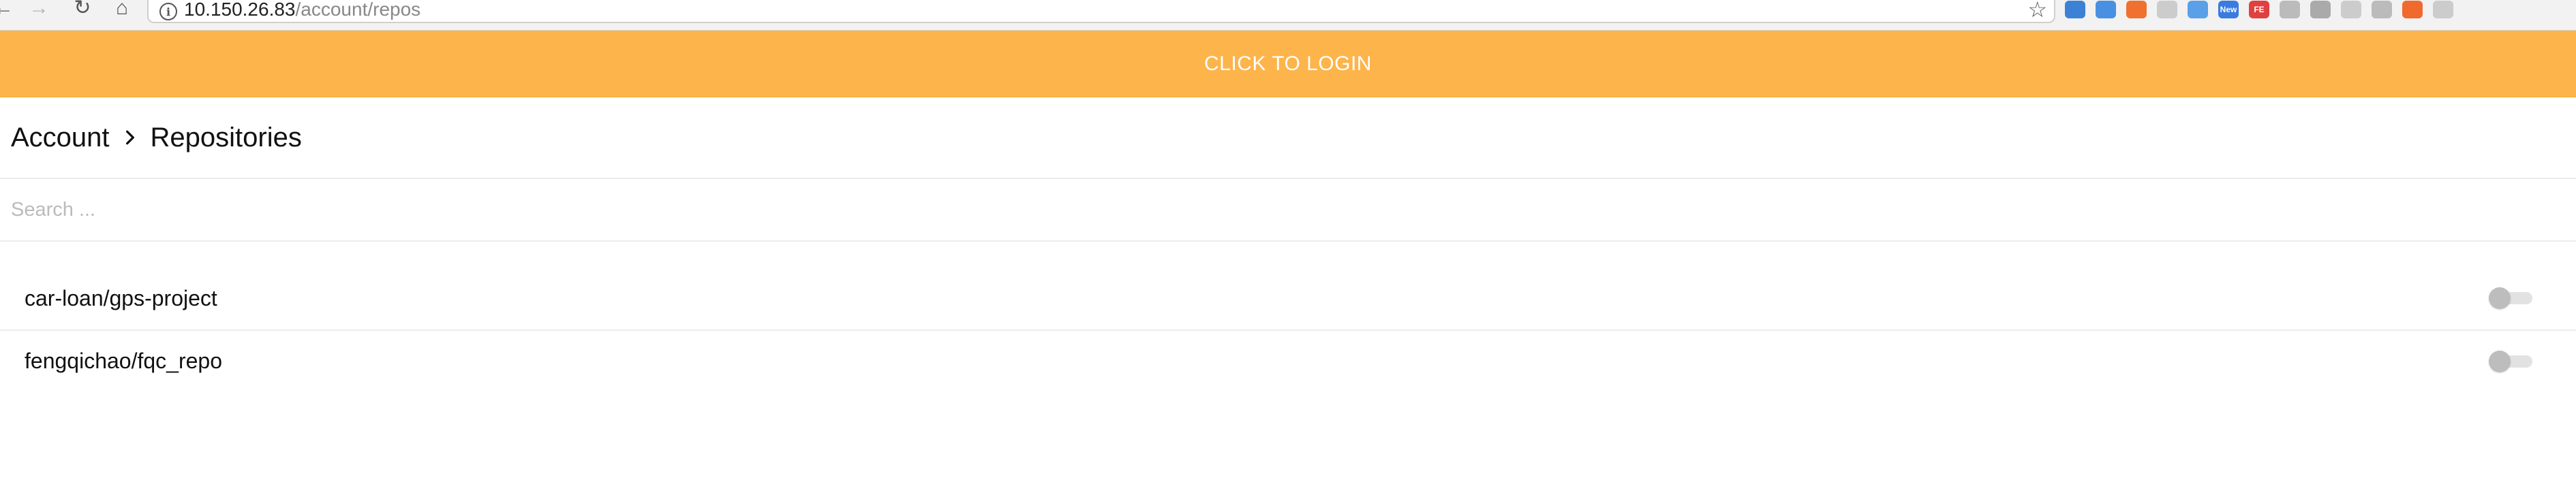 The image size is (2576, 482). Describe the element at coordinates (2037, 10) in the screenshot. I see `bookmark-star-icon: ☆` at that location.